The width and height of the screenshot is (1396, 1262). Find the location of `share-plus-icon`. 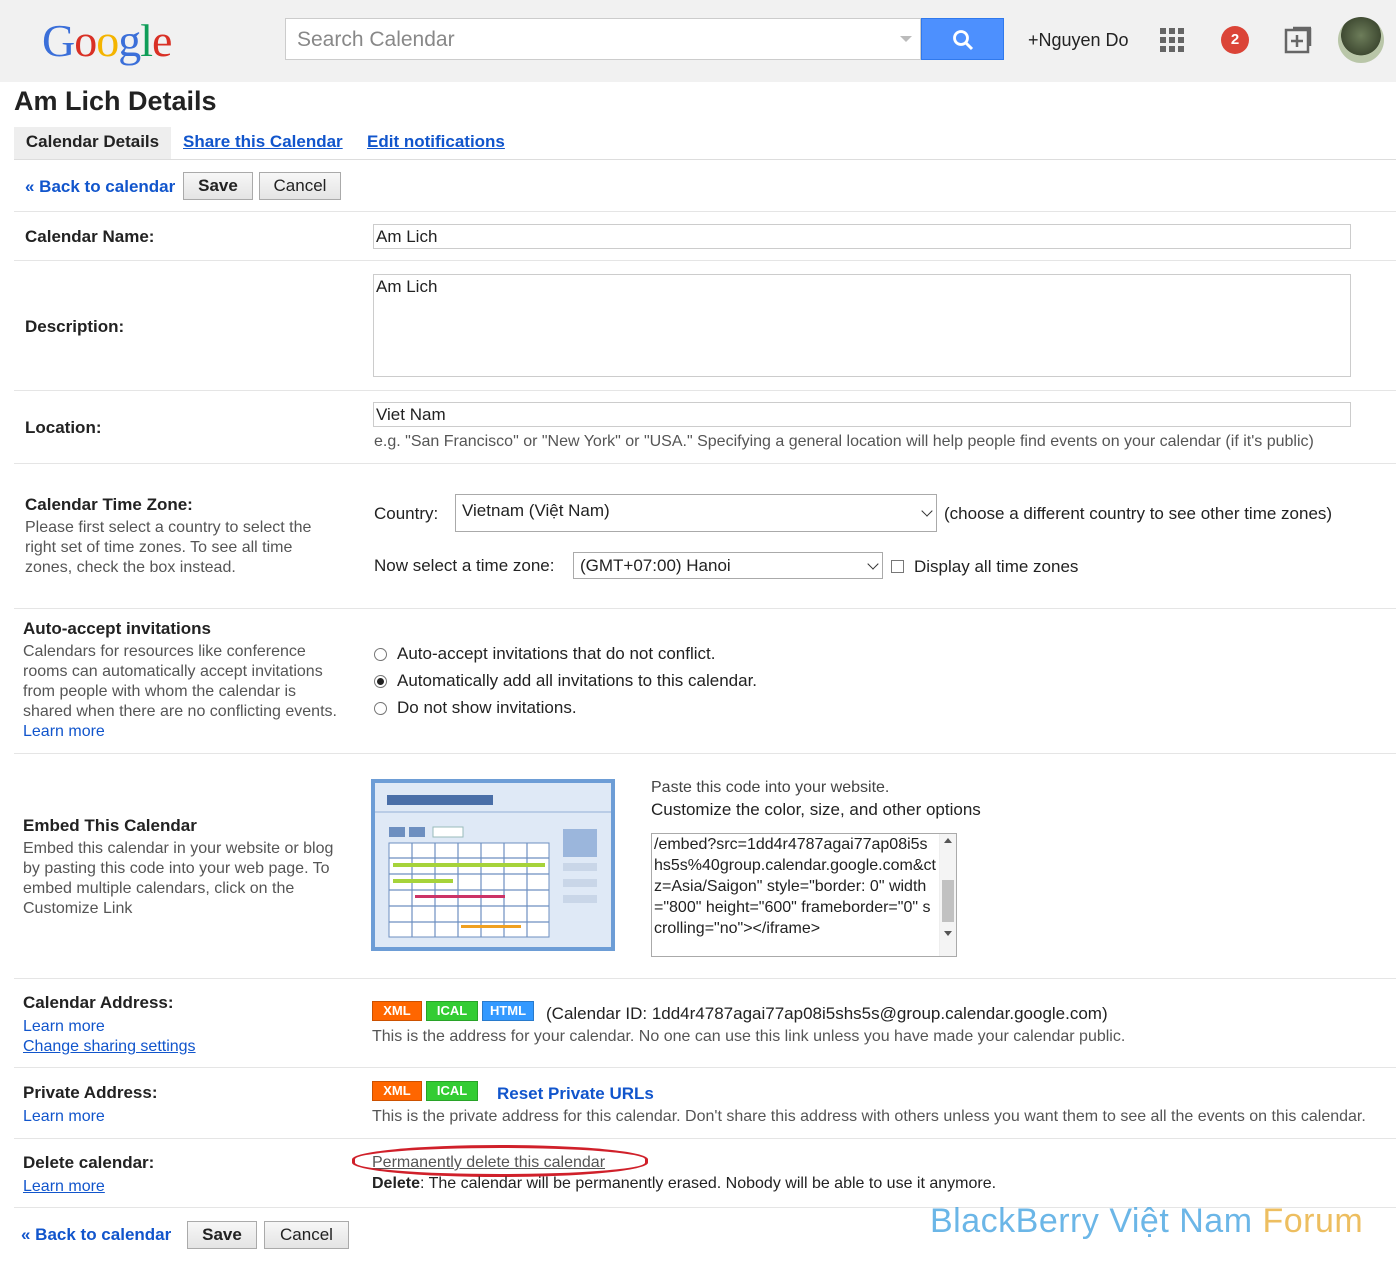

share-plus-icon is located at coordinates (1298, 40).